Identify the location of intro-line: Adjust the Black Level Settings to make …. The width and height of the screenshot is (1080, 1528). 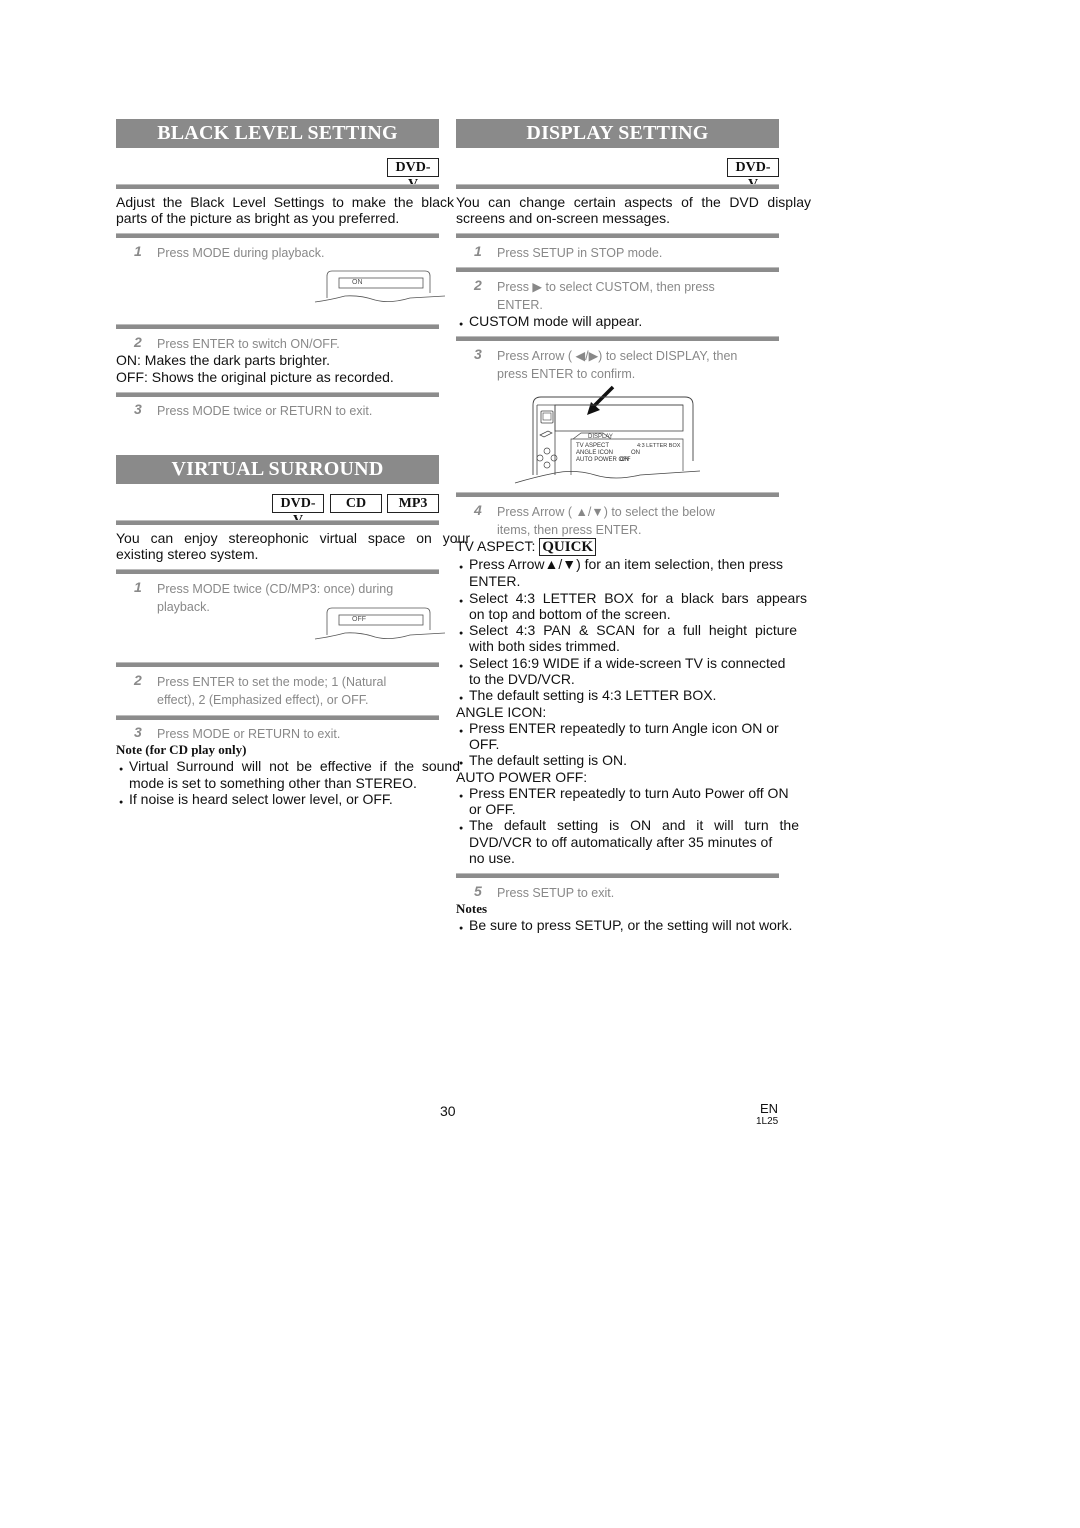
(285, 202).